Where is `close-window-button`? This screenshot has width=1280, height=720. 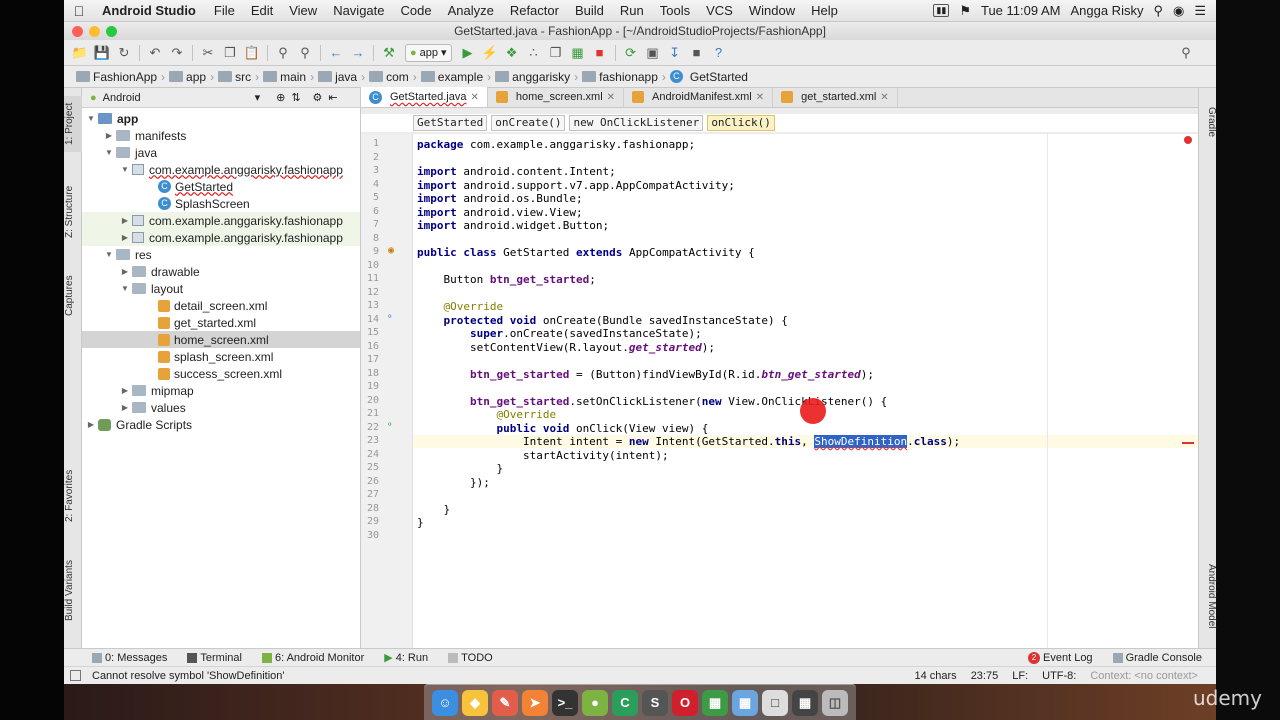
close-window-button is located at coordinates (77, 31).